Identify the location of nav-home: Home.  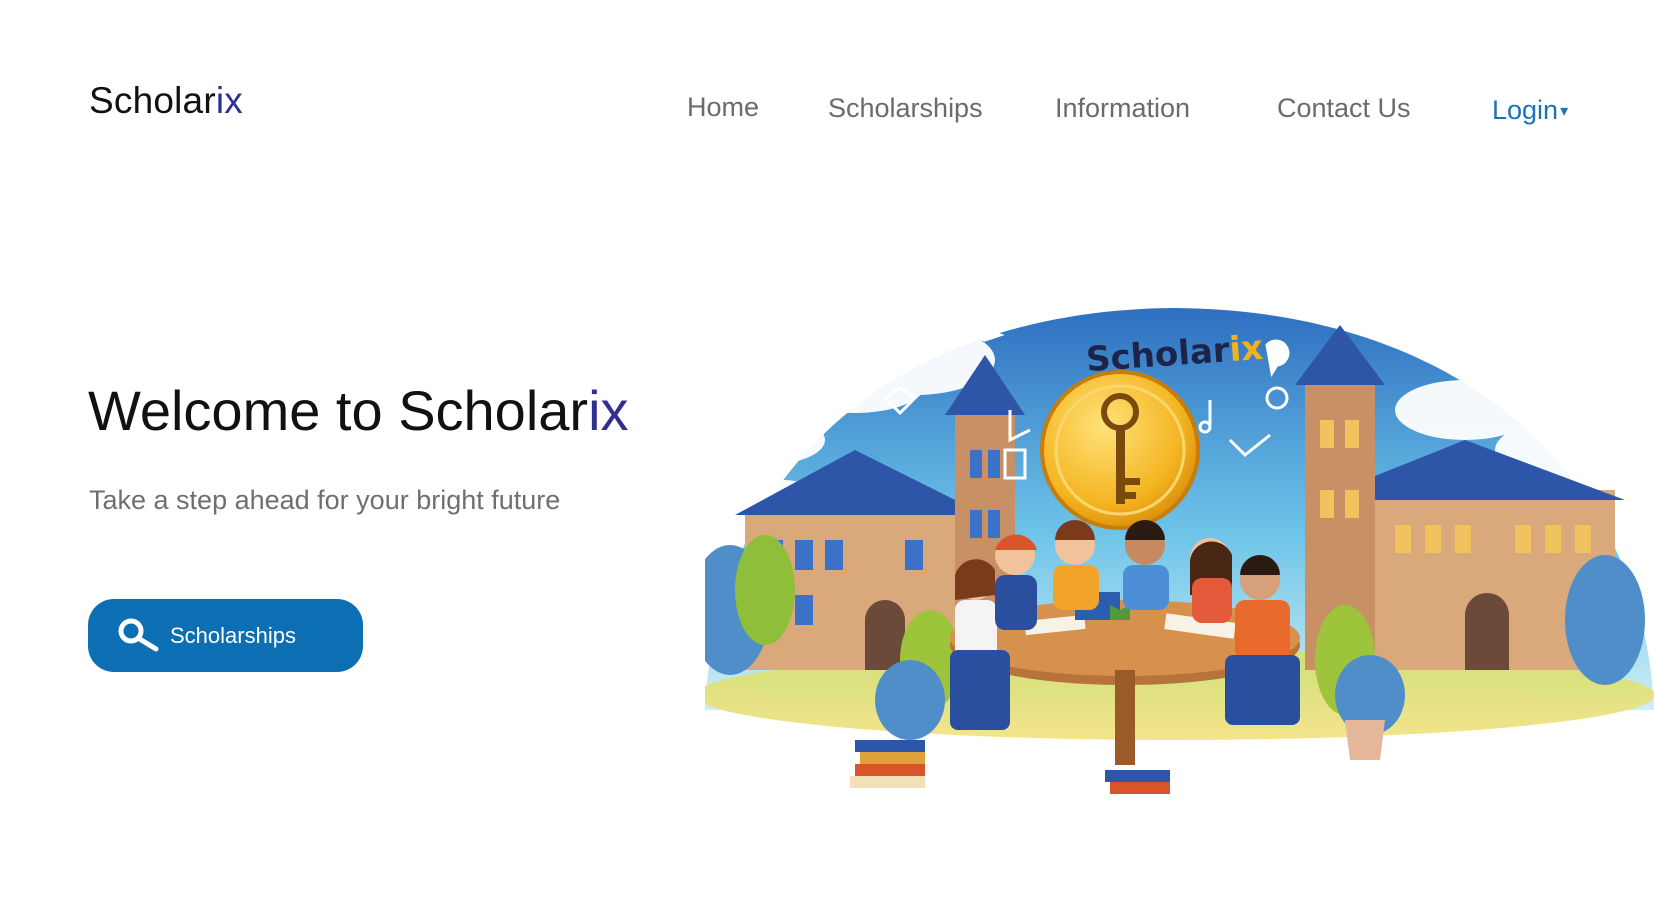
(723, 107).